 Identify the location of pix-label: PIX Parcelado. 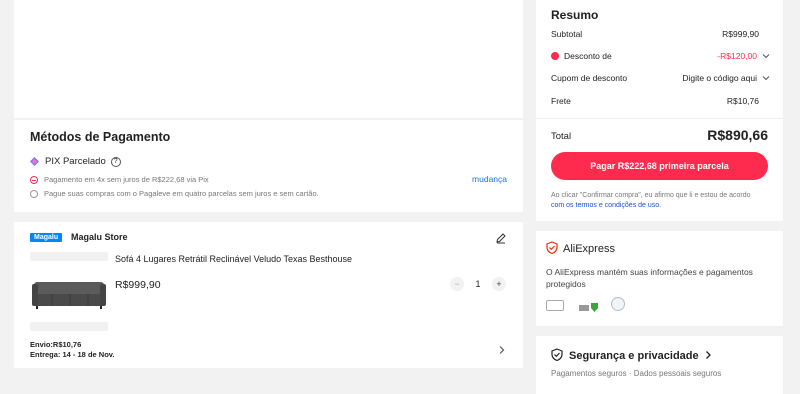
(75, 161).